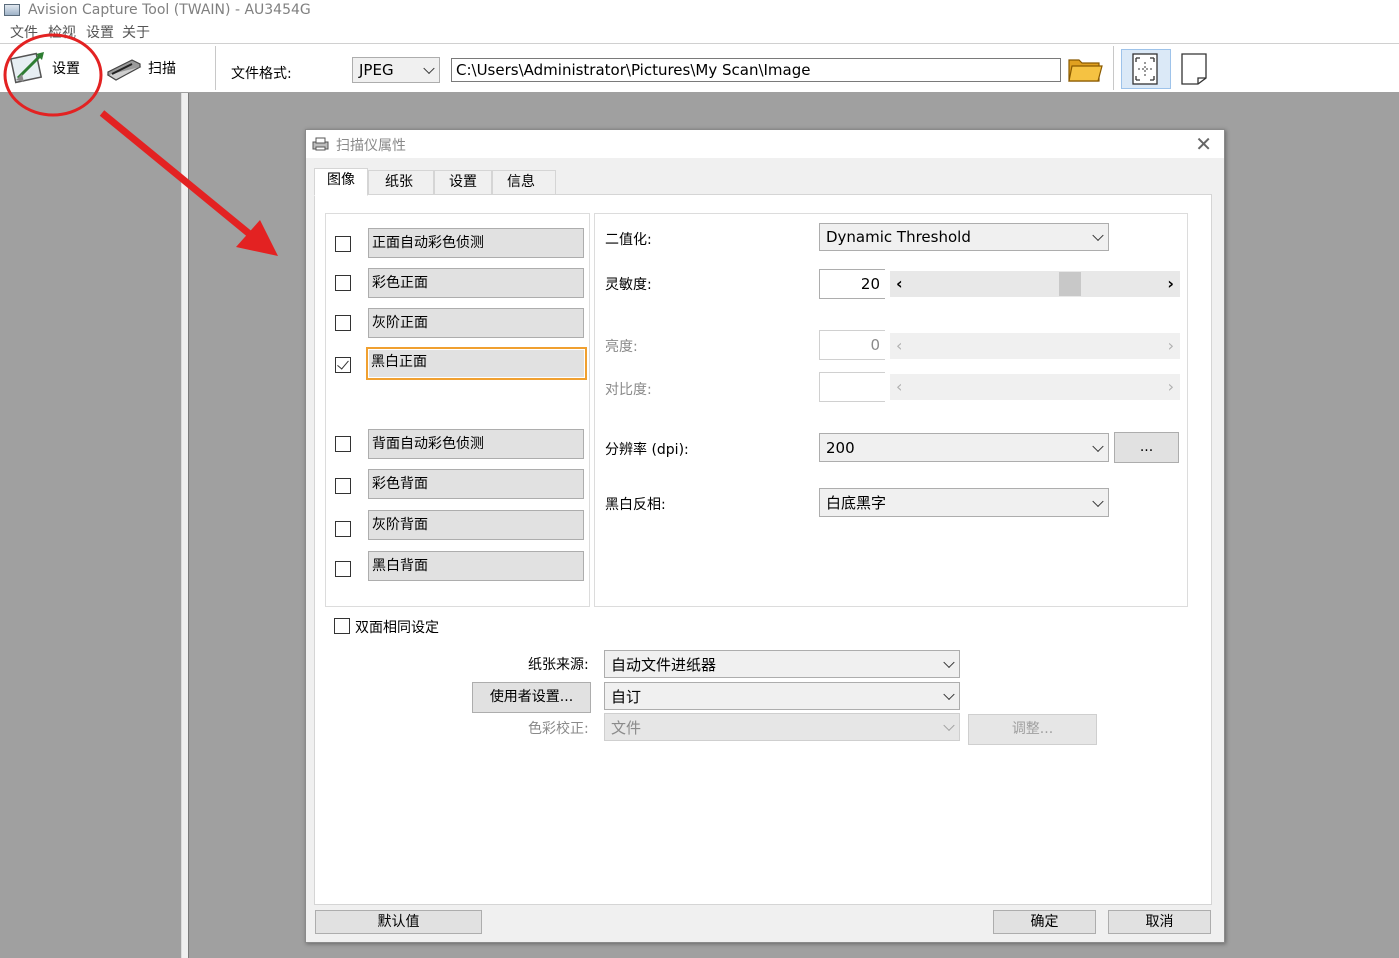 Image resolution: width=1399 pixels, height=958 pixels. What do you see at coordinates (765, 144) in the screenshot?
I see `dialog-titlebar: 扫描仪属性 ✕` at bounding box center [765, 144].